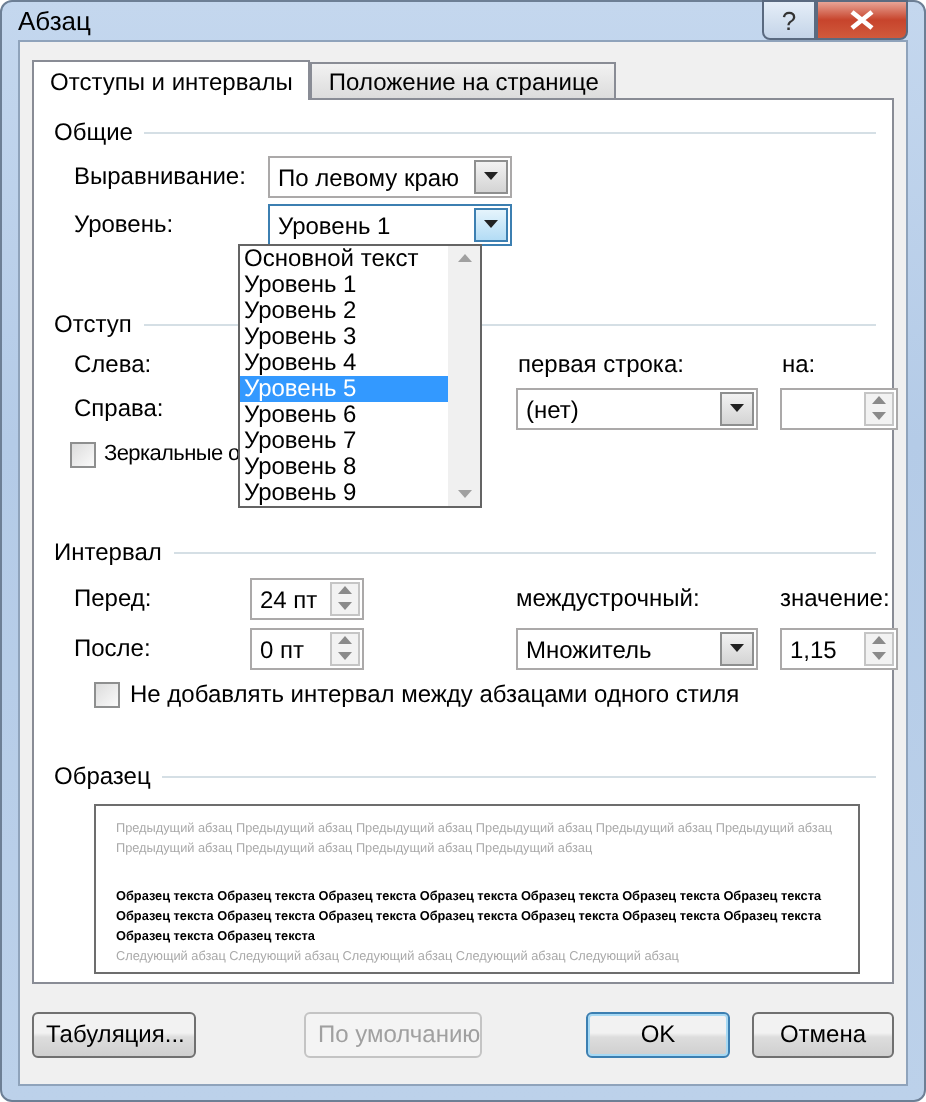 Image resolution: width=926 pixels, height=1102 pixels. Describe the element at coordinates (112, 648) in the screenshot. I see `field-label: После:` at that location.